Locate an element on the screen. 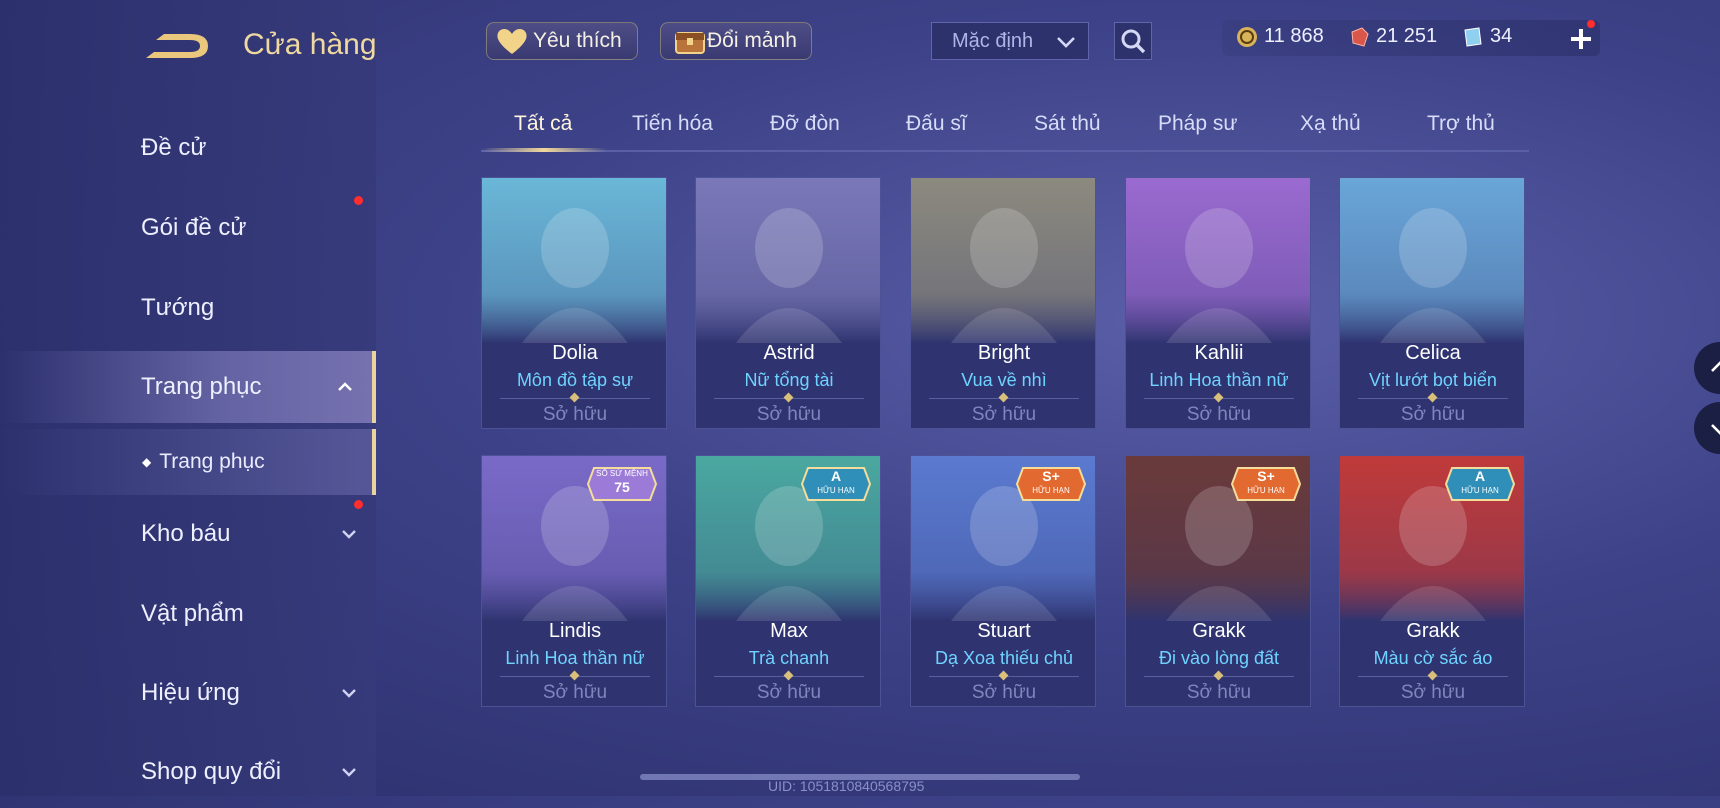 This screenshot has height=808, width=1720. tab-tank: Đỡ đòn is located at coordinates (805, 124).